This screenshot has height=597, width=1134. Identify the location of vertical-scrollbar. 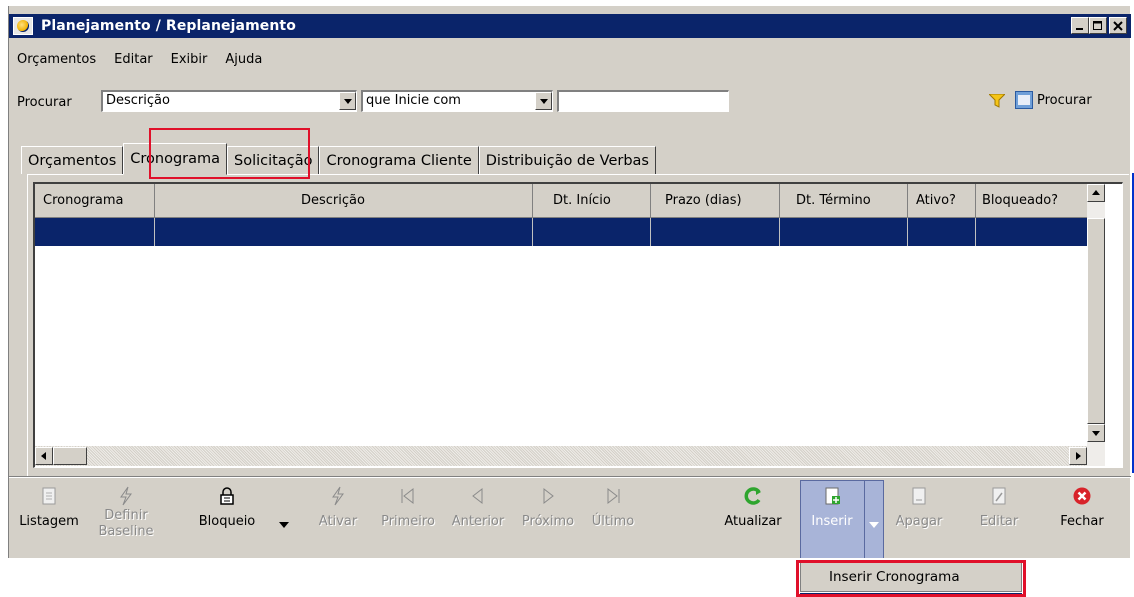
(1096, 325).